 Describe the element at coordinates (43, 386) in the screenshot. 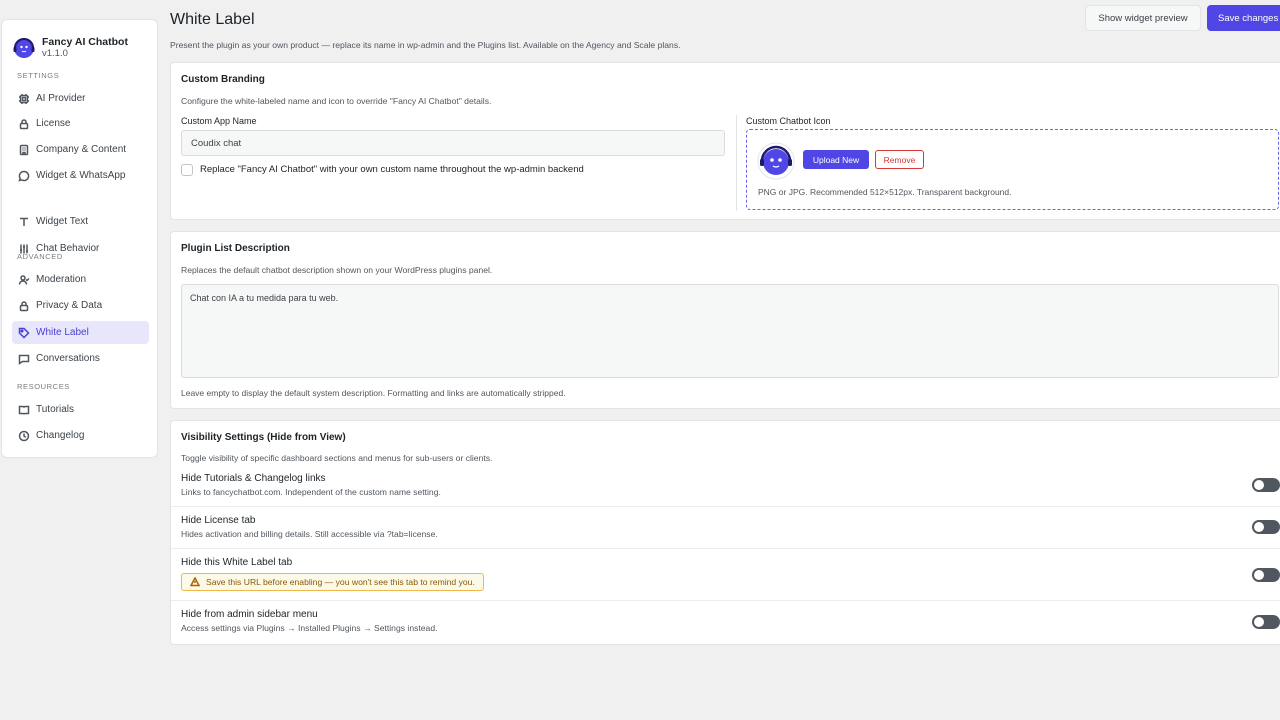

I see `section-resources: RESOURCES` at that location.